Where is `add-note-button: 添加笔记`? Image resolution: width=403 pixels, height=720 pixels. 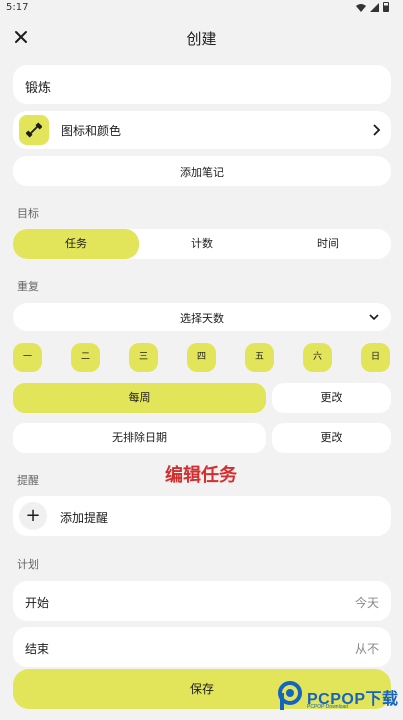 add-note-button: 添加笔记 is located at coordinates (202, 171).